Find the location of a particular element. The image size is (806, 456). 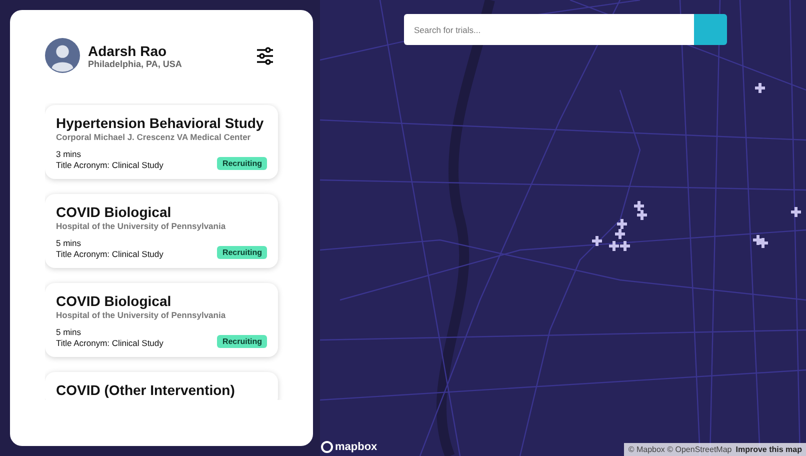

trial-title: Hypertension Behavioral Study is located at coordinates (160, 123).